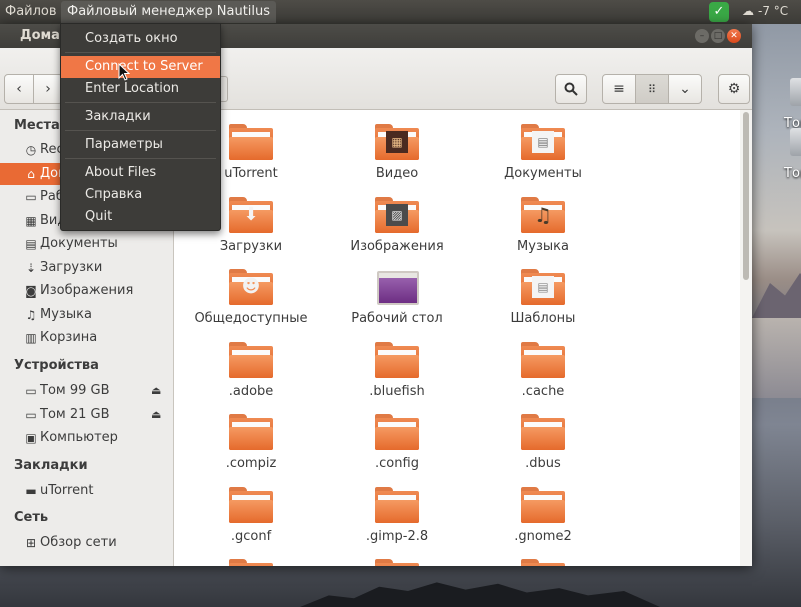 This screenshot has height=607, width=801. I want to click on vertical-scrollbar, so click(746, 338).